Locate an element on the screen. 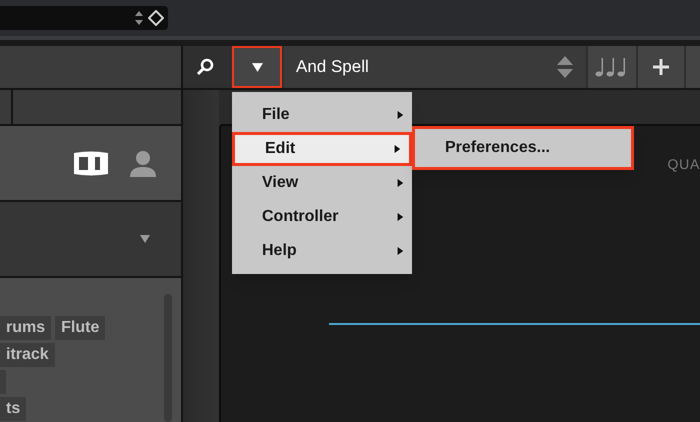 Image resolution: width=700 pixels, height=422 pixels. add-button is located at coordinates (661, 67).